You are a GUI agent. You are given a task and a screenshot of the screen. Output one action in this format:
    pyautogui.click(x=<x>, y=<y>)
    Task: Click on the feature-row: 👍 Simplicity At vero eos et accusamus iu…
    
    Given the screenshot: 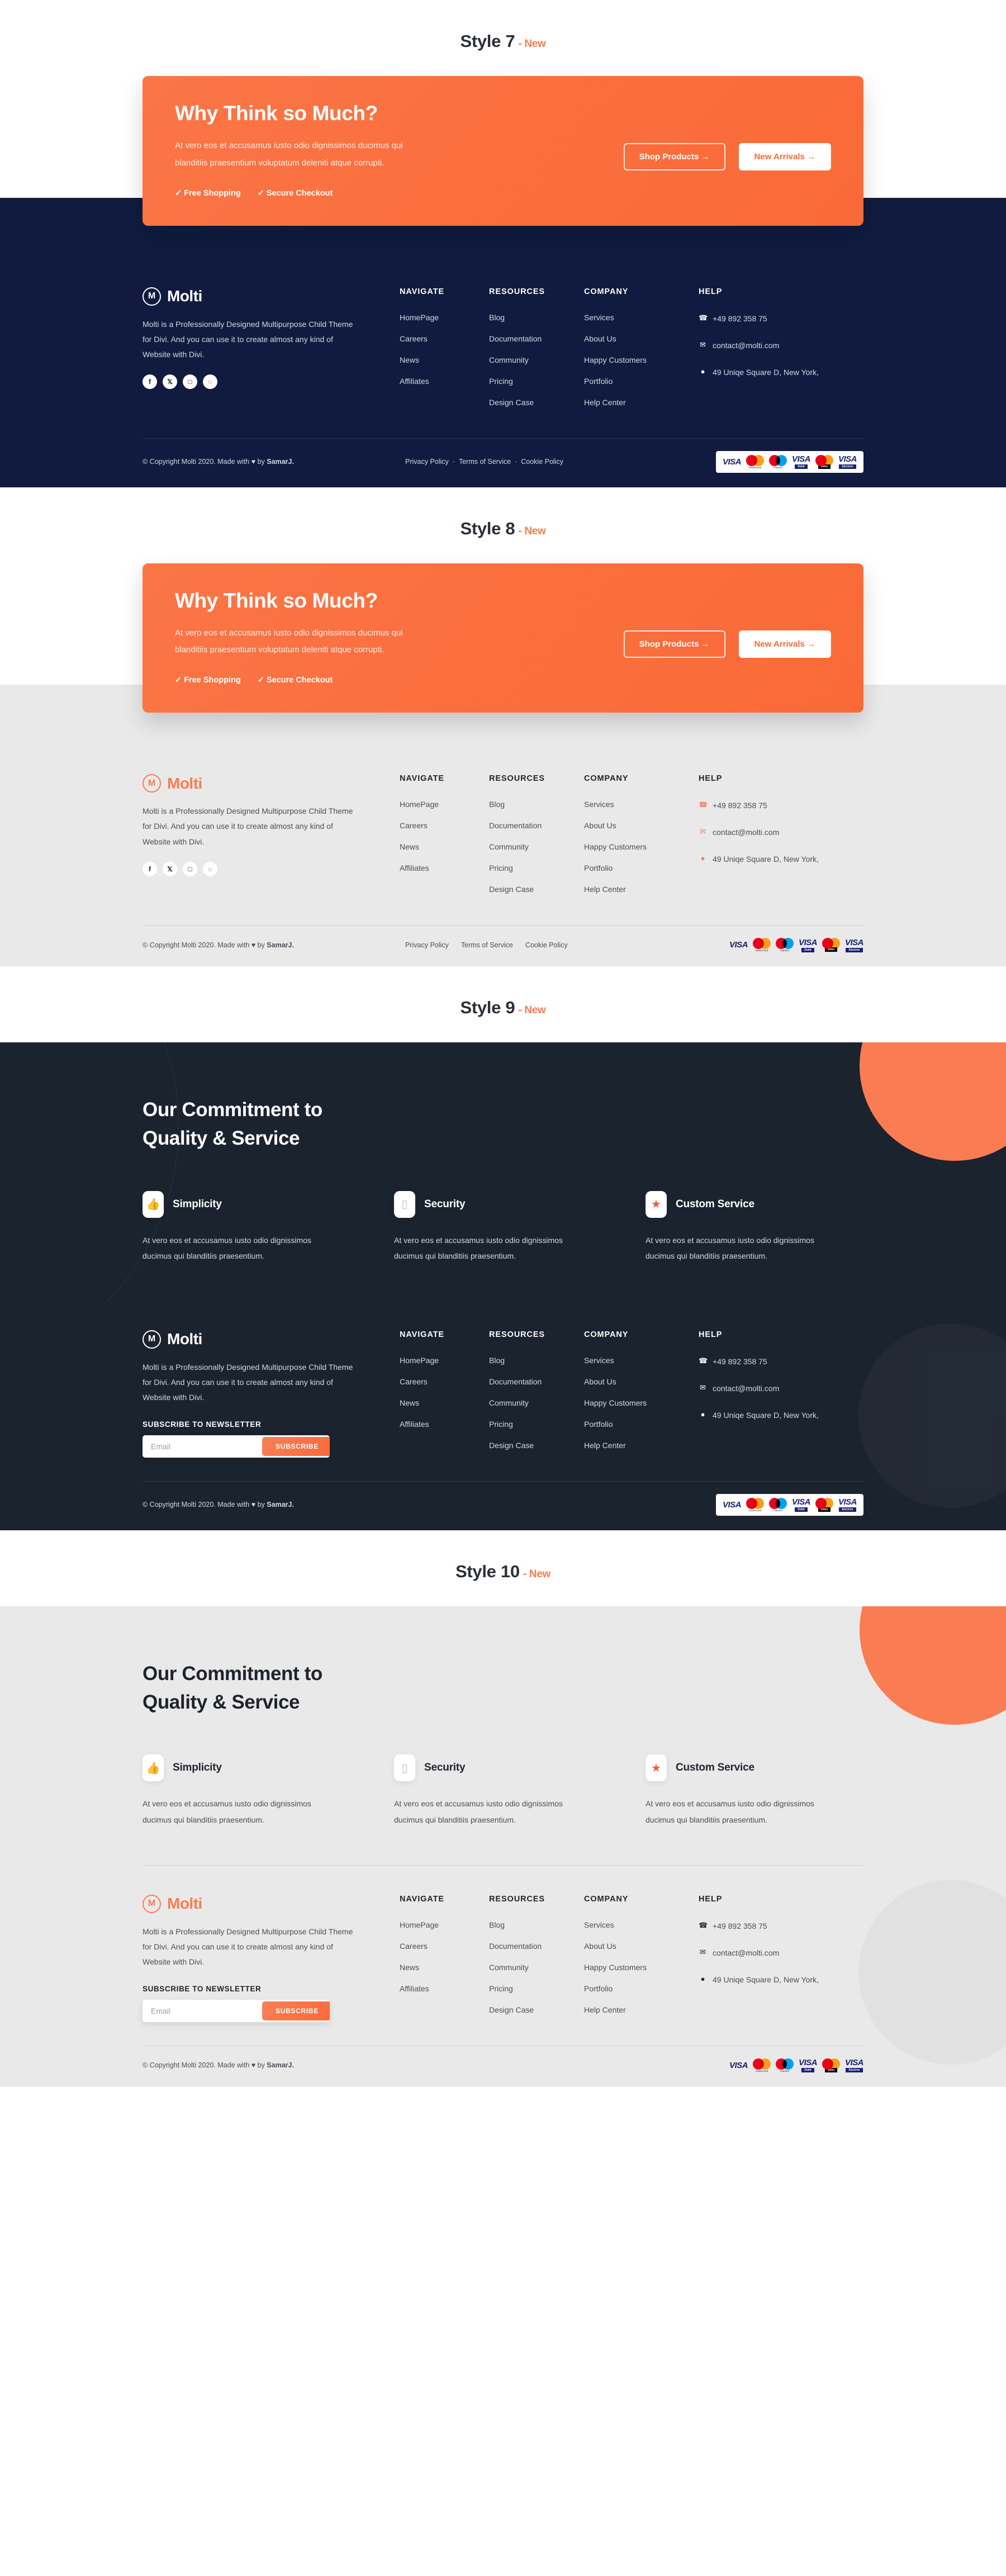 What is the action you would take?
    pyautogui.click(x=503, y=1799)
    